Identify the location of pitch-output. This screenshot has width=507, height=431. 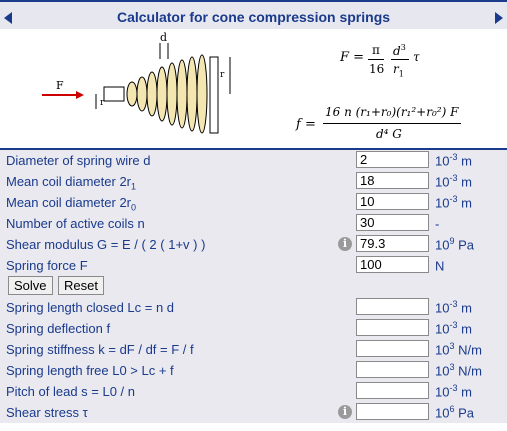
(392, 390).